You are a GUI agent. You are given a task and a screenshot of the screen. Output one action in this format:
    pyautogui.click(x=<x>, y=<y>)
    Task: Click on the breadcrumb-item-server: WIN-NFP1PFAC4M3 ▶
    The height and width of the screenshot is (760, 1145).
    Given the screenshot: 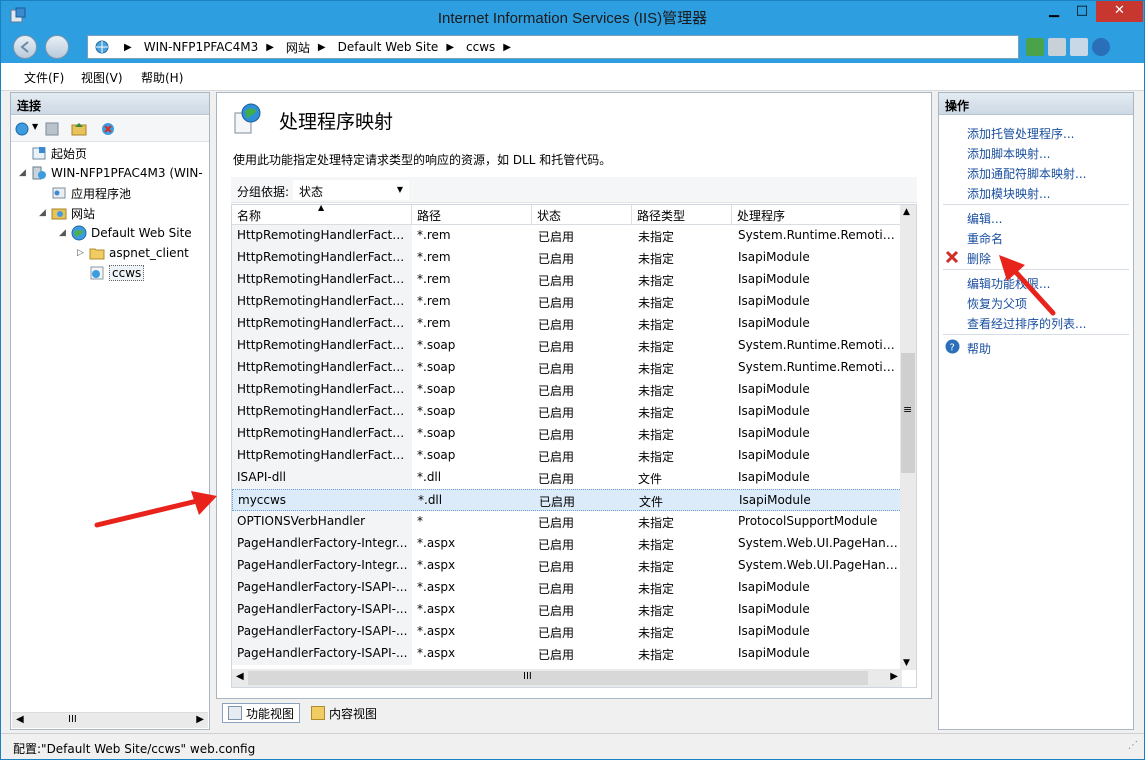 What is the action you would take?
    pyautogui.click(x=213, y=47)
    